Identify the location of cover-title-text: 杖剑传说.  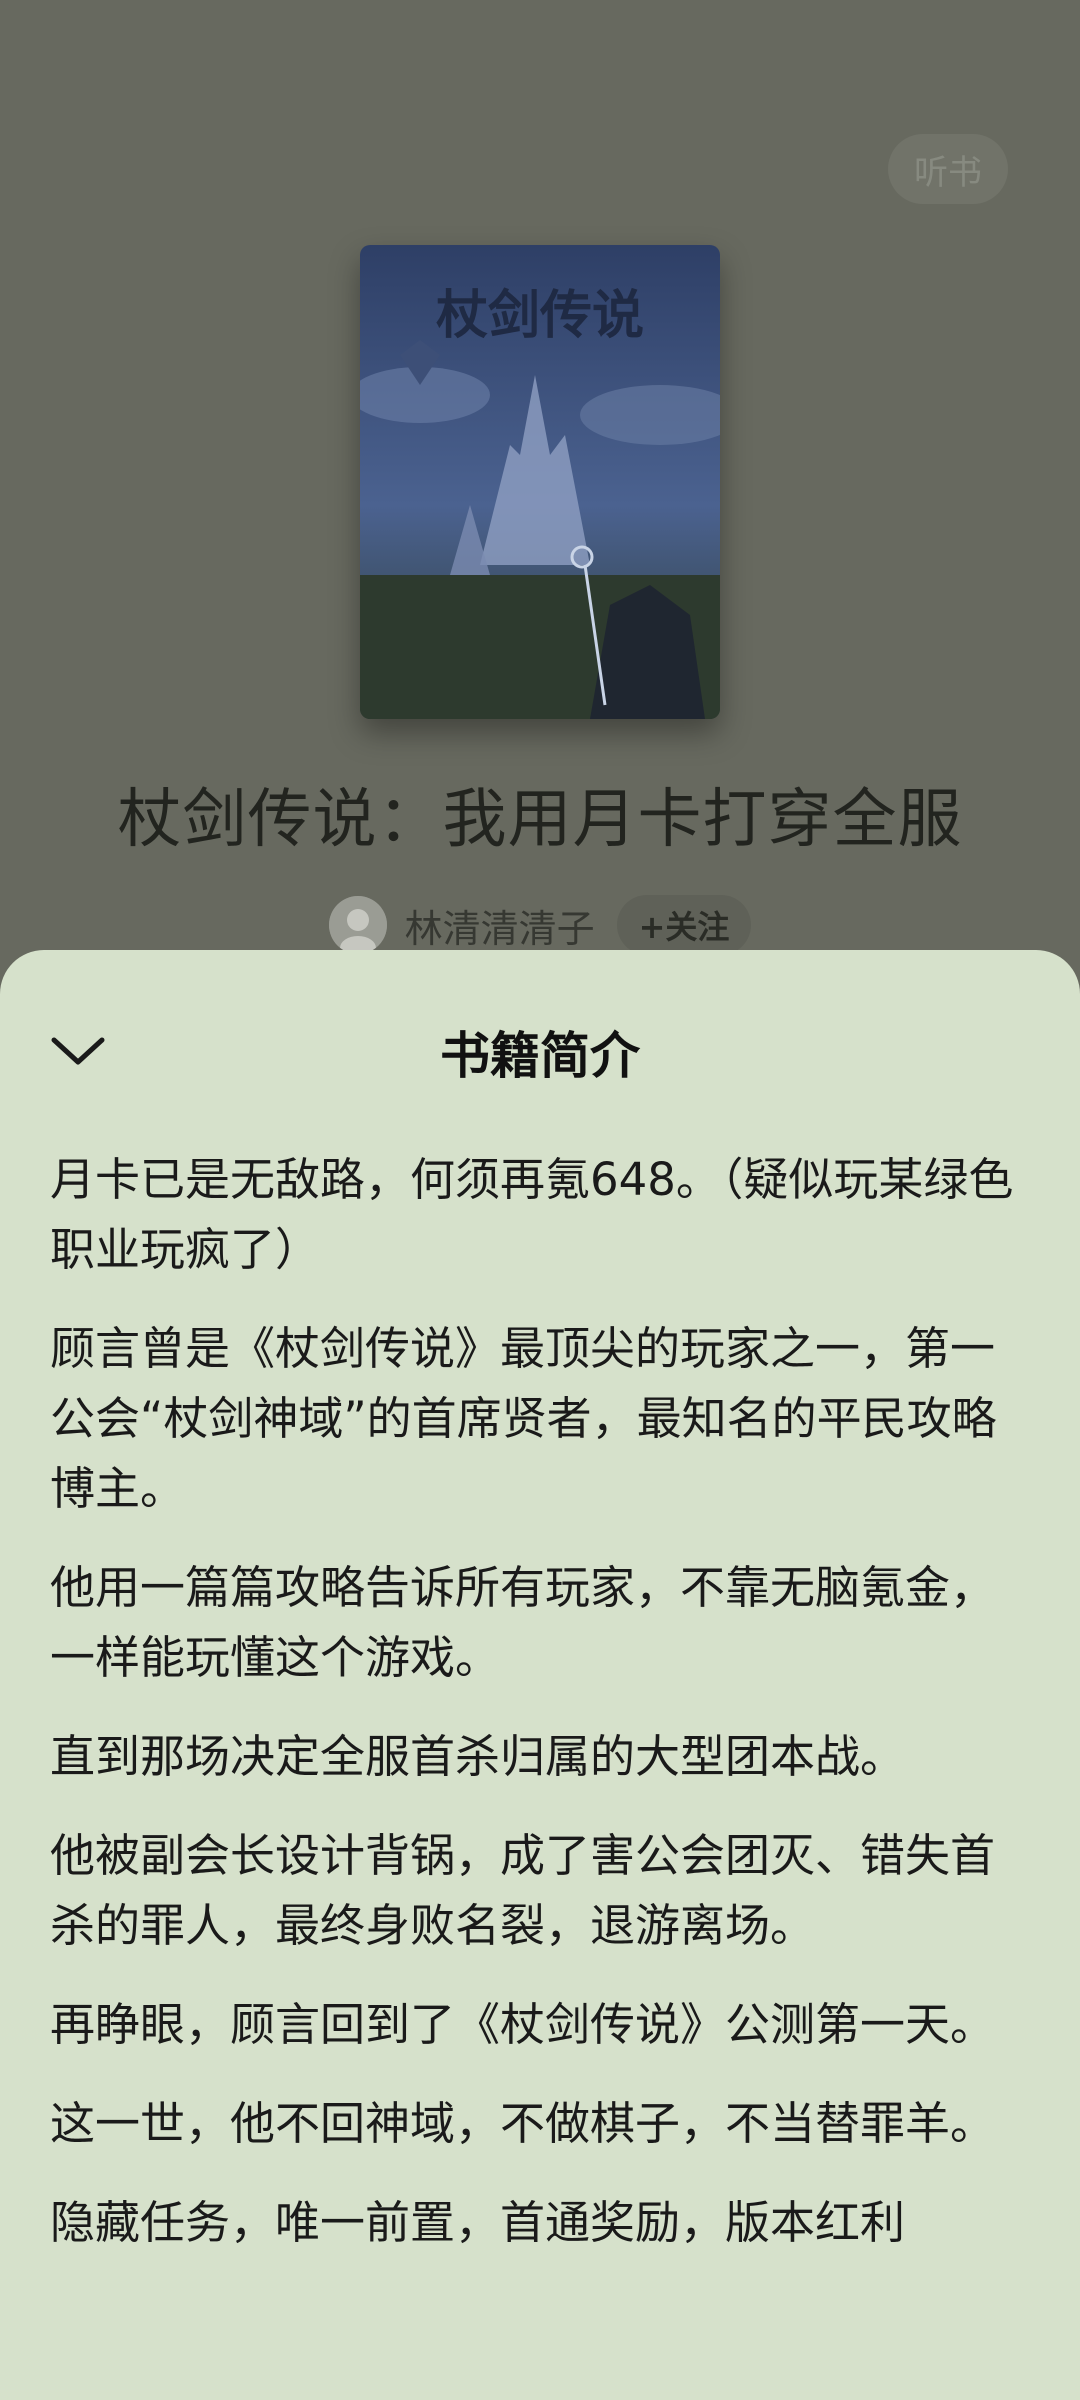
(540, 315).